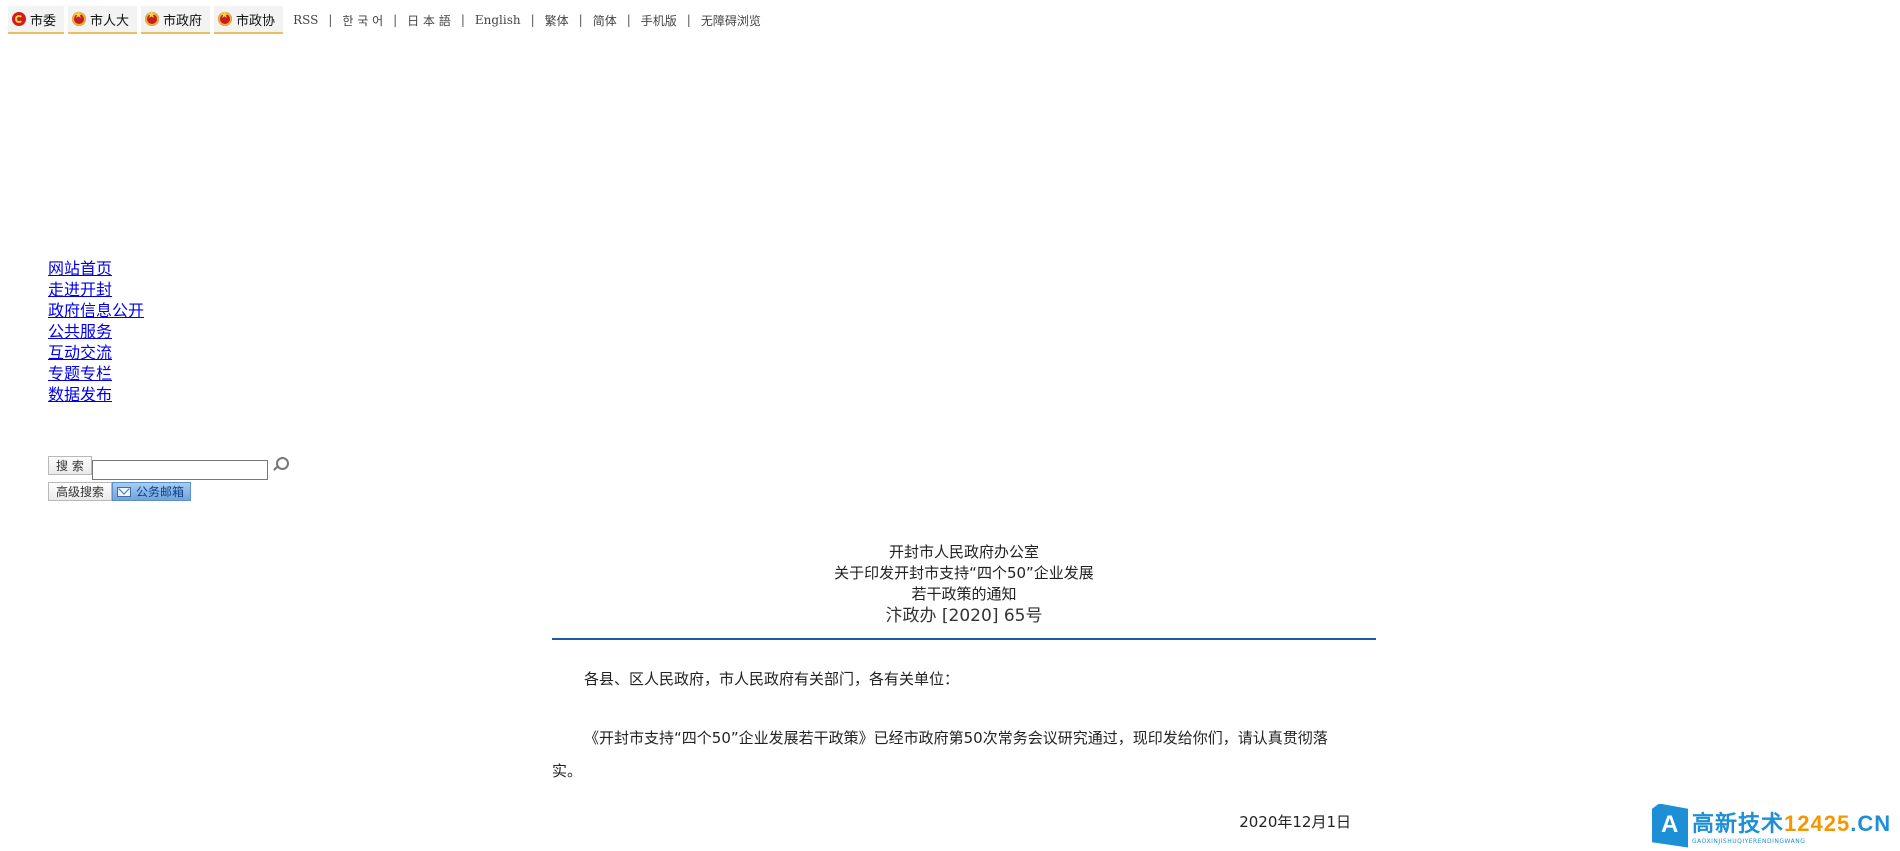 The height and width of the screenshot is (851, 1900). Describe the element at coordinates (498, 20) in the screenshot. I see `link-english: English` at that location.